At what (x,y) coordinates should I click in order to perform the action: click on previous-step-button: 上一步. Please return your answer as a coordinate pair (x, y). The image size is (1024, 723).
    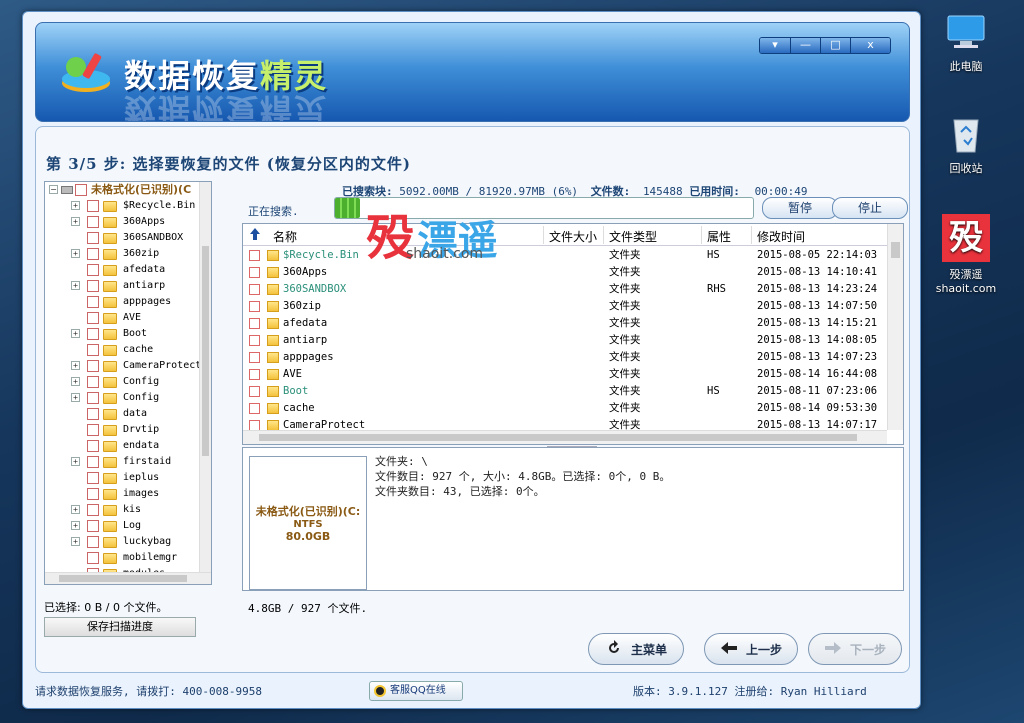
    Looking at the image, I should click on (751, 649).